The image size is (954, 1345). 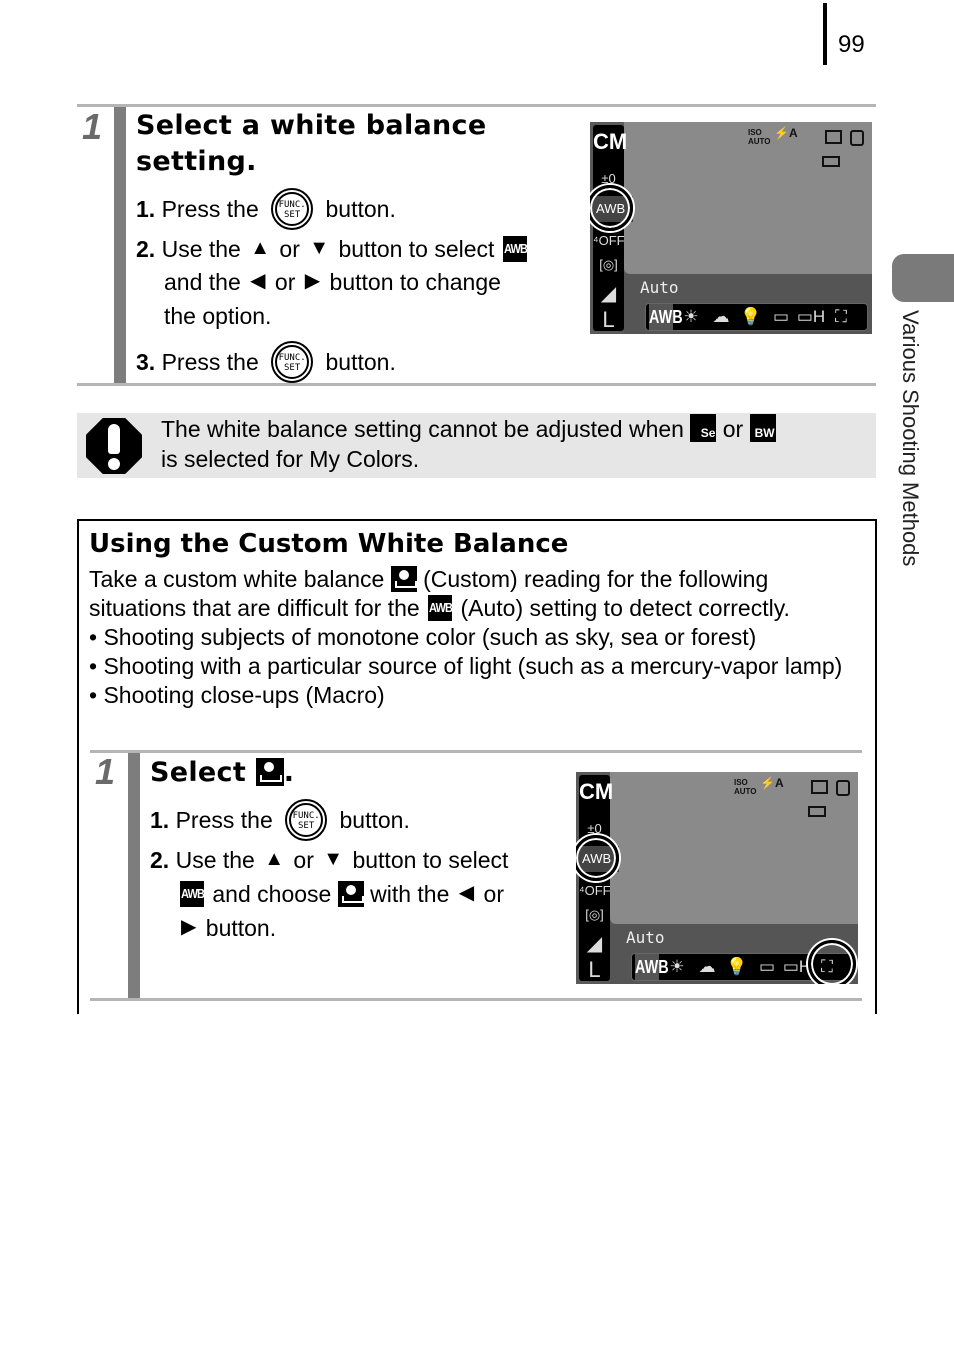 I want to click on instruction-number: 2., so click(x=146, y=249).